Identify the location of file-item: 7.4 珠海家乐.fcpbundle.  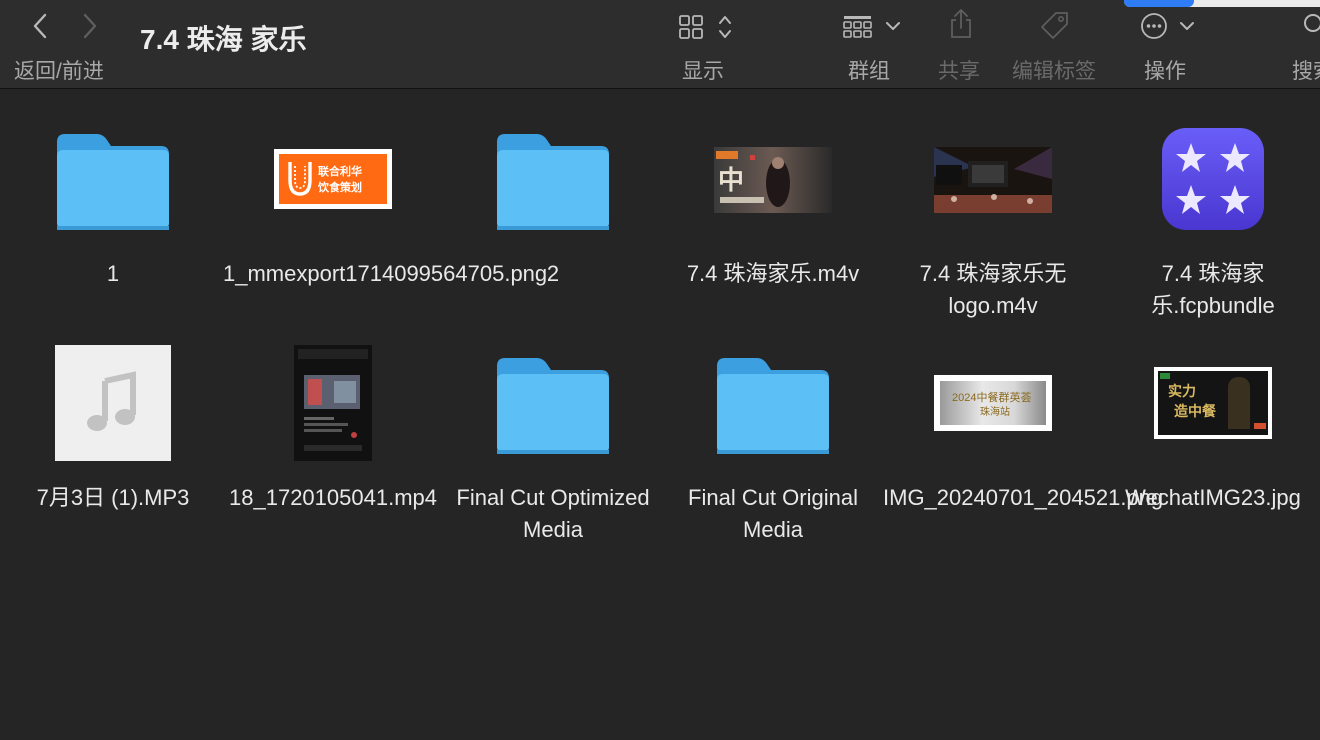
(1211, 225).